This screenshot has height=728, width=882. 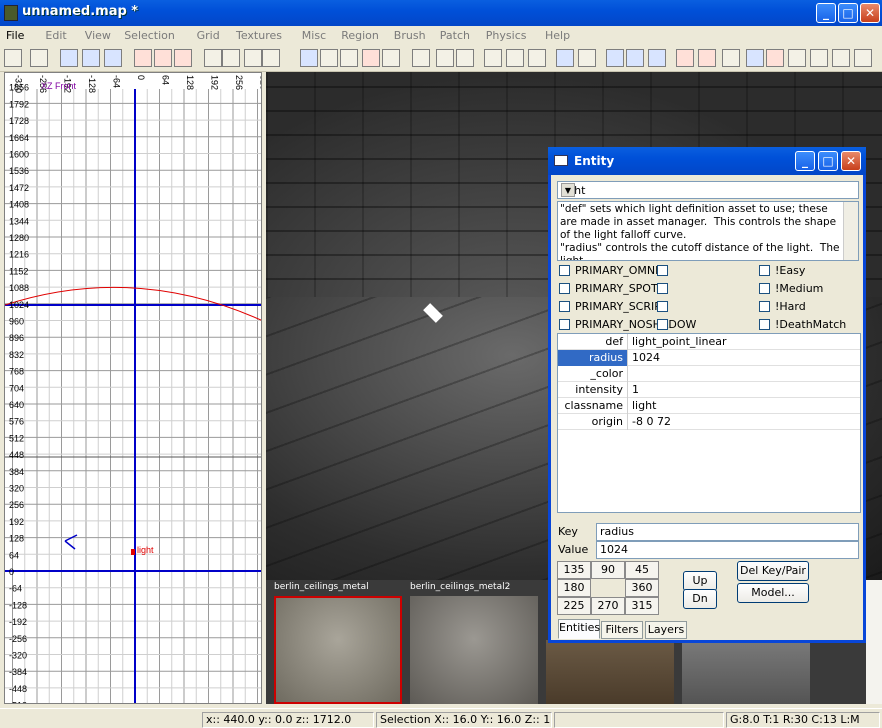 I want to click on spawnflag-checkbox: !Easy, so click(x=782, y=270).